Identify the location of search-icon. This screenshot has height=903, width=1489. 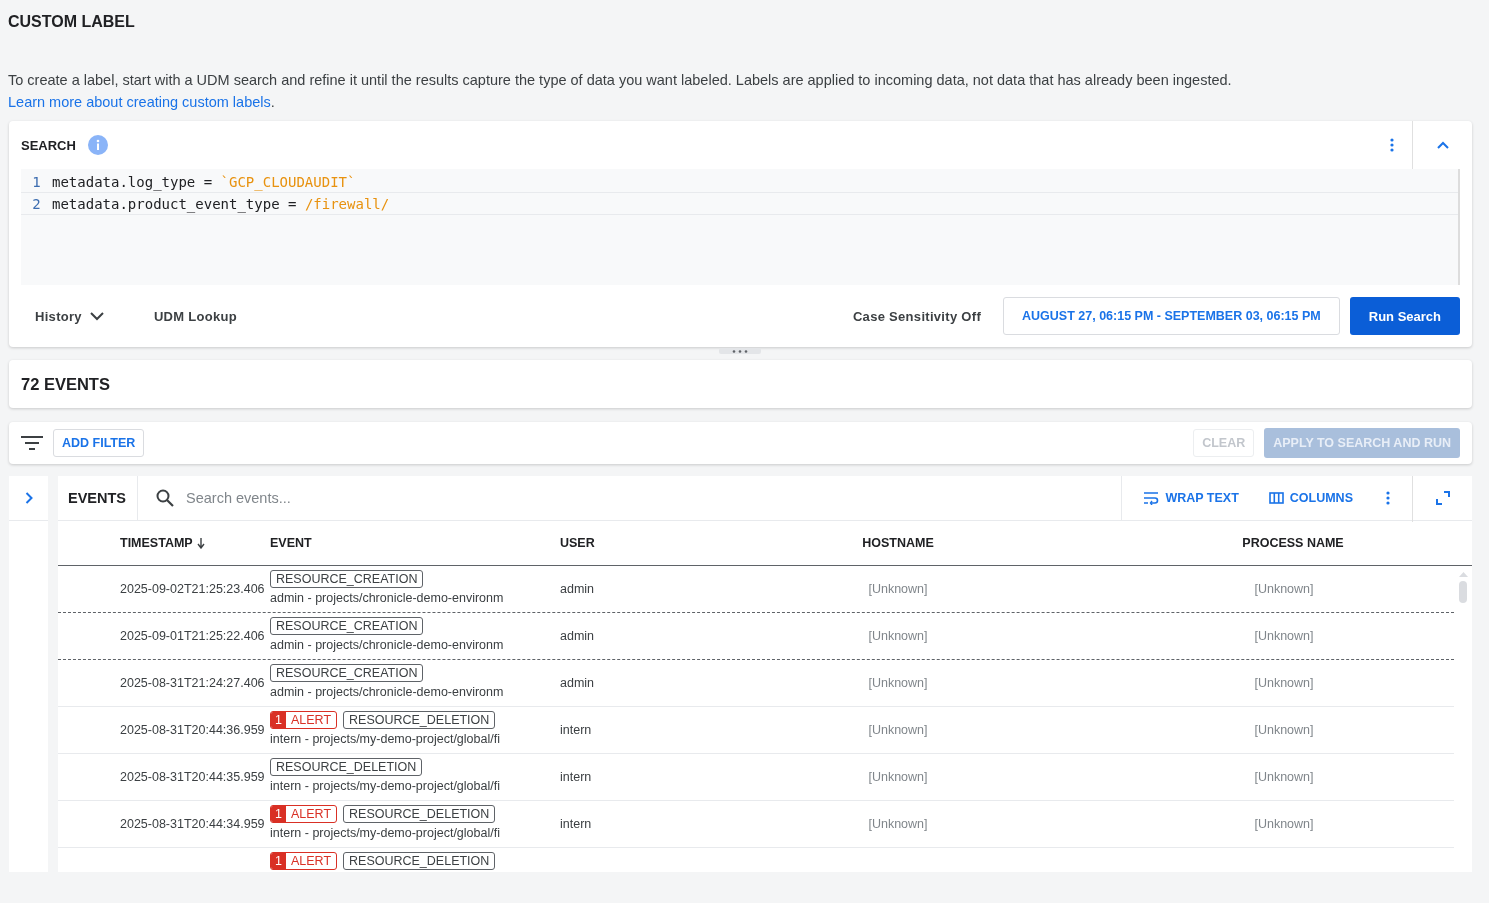
(165, 498).